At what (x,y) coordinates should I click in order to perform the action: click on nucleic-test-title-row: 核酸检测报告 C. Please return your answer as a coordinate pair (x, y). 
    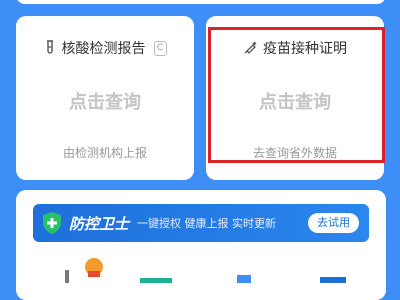
    Looking at the image, I should click on (105, 48).